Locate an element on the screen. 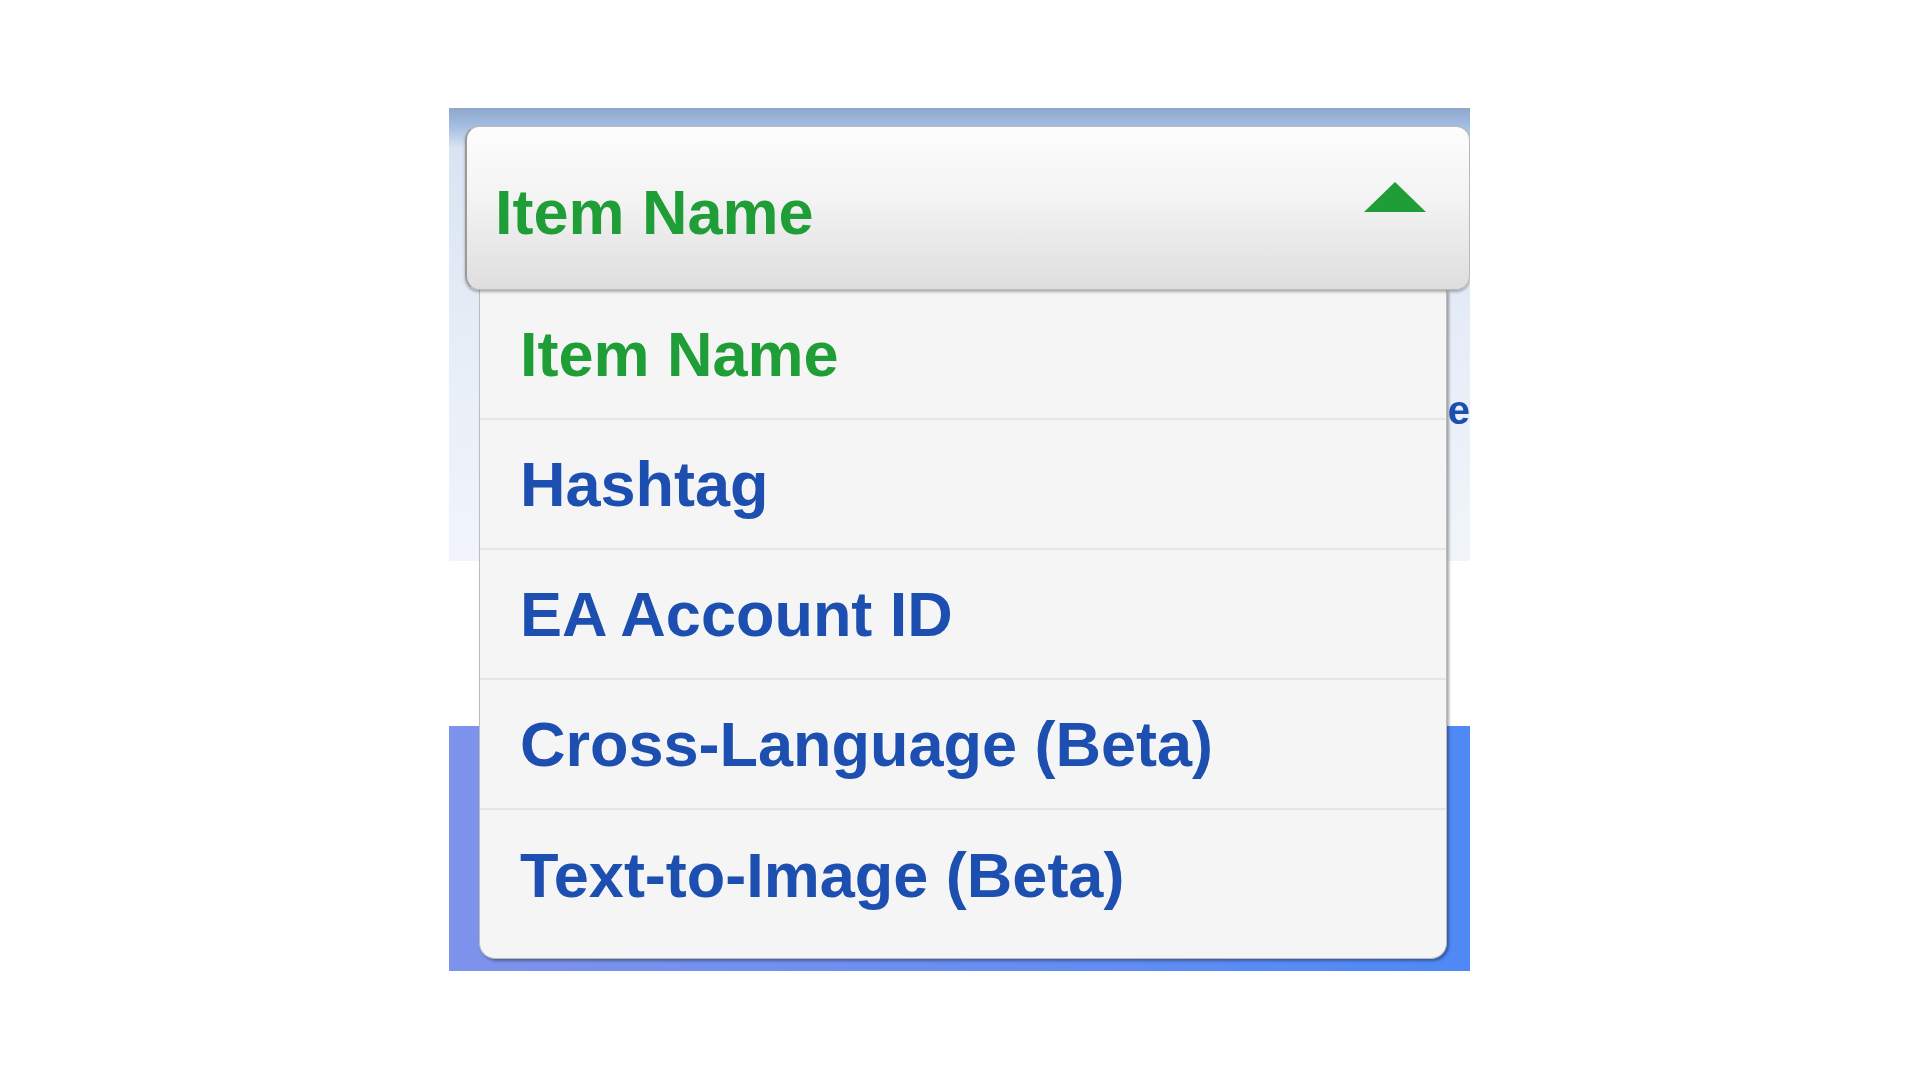 This screenshot has width=1920, height=1080. dropdown-option: Text-to-Image (Beta) is located at coordinates (963, 875).